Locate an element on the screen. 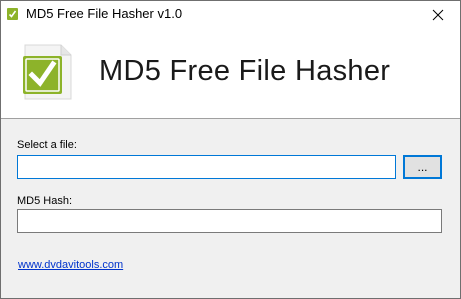 This screenshot has width=461, height=299. website-link: www.dvdavitools.com is located at coordinates (70, 265).